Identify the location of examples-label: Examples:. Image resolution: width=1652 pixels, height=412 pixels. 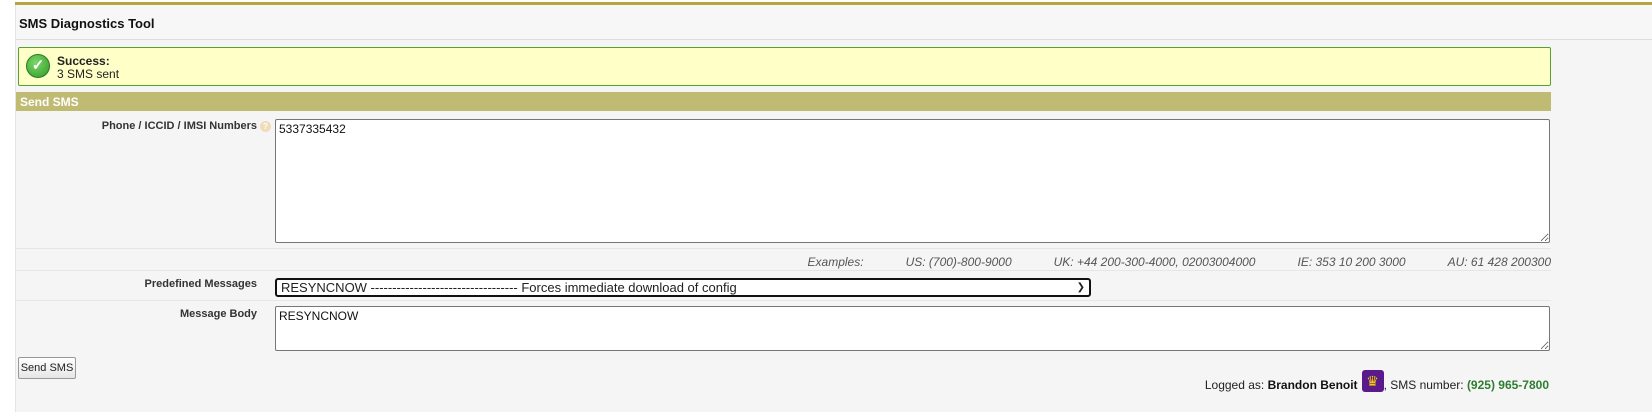
(835, 262).